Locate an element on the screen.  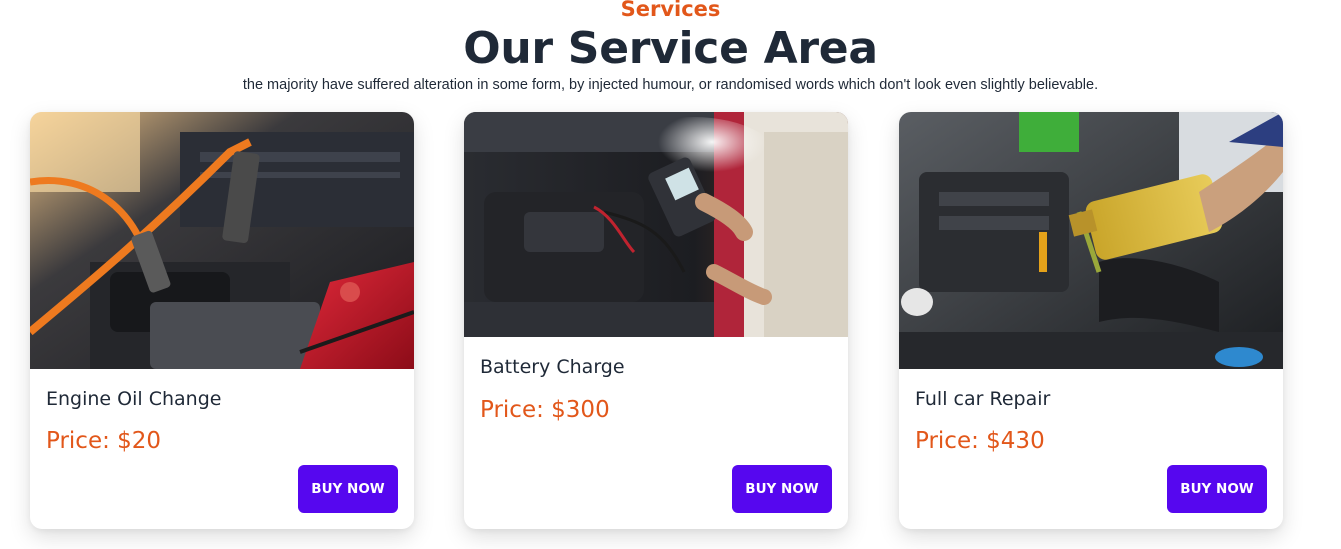
service-price: Price: $20 is located at coordinates (104, 441).